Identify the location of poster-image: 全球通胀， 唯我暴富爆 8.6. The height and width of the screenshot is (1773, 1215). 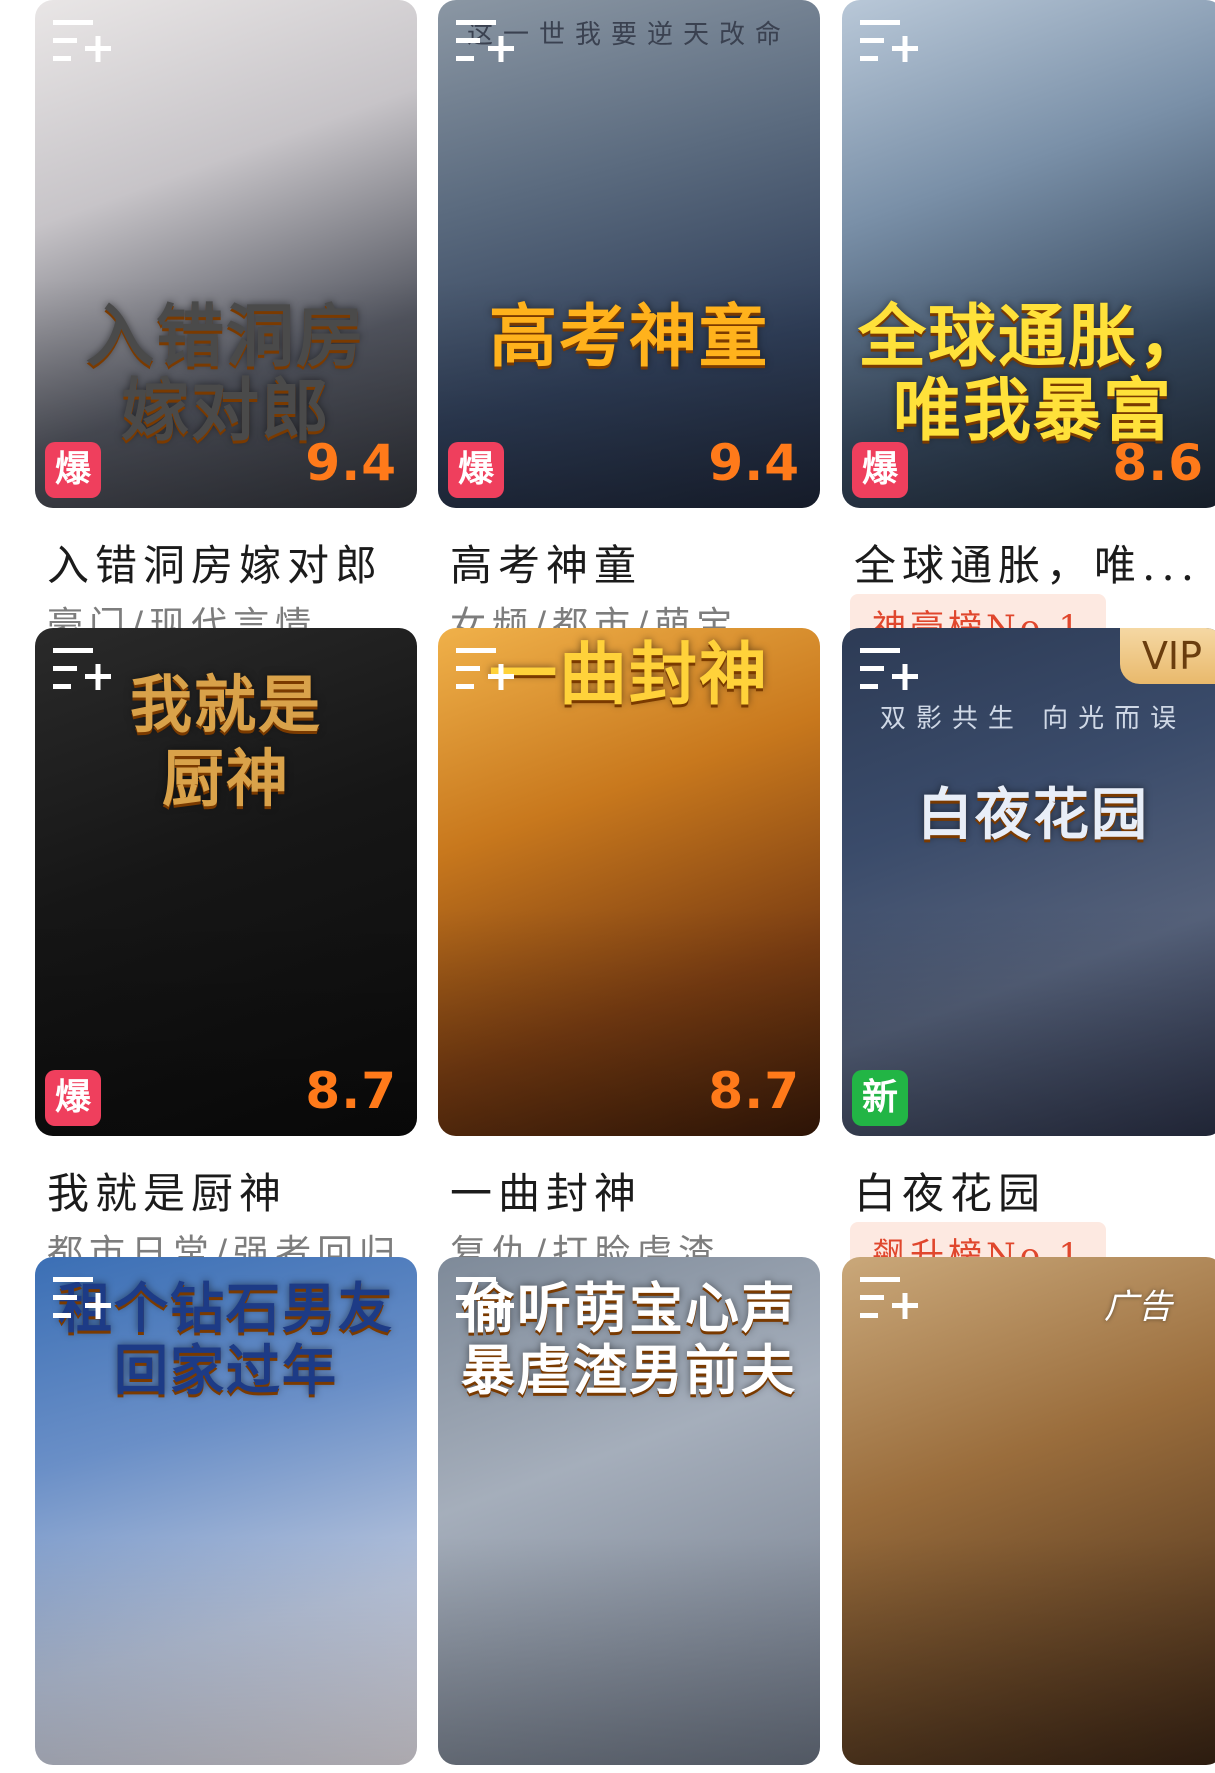
(1028, 254).